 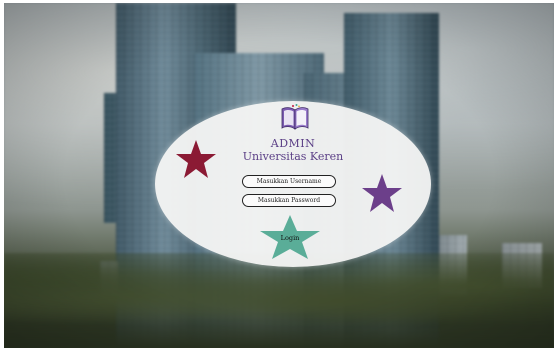 I want to click on login-label: Login, so click(x=290, y=238).